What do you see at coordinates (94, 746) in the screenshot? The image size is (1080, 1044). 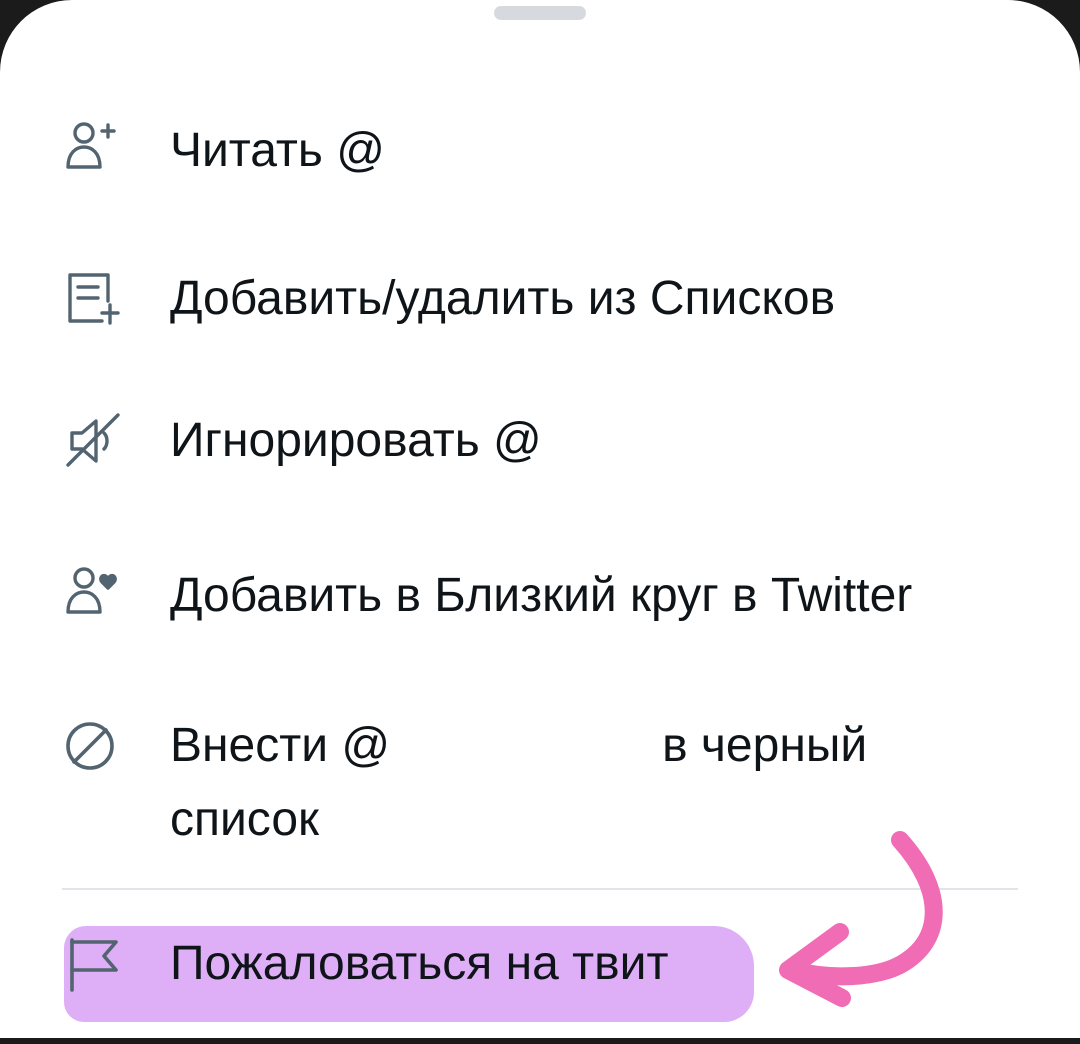 I see `block-icon` at bounding box center [94, 746].